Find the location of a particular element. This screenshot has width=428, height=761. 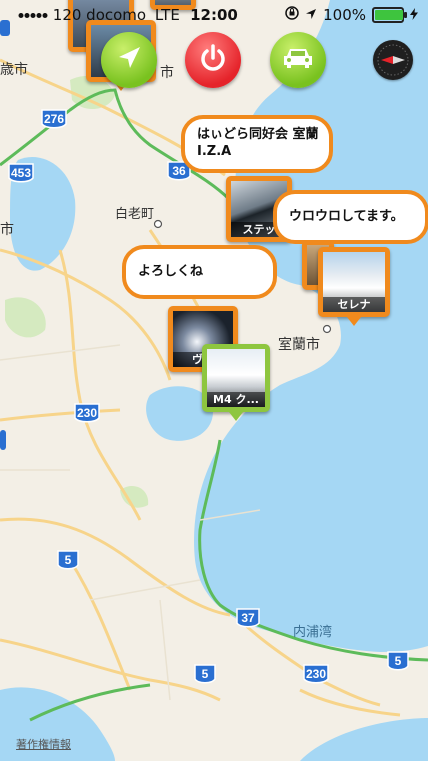

message-bubble: はぃどら同好会 室蘭 I.Z.A is located at coordinates (257, 144).